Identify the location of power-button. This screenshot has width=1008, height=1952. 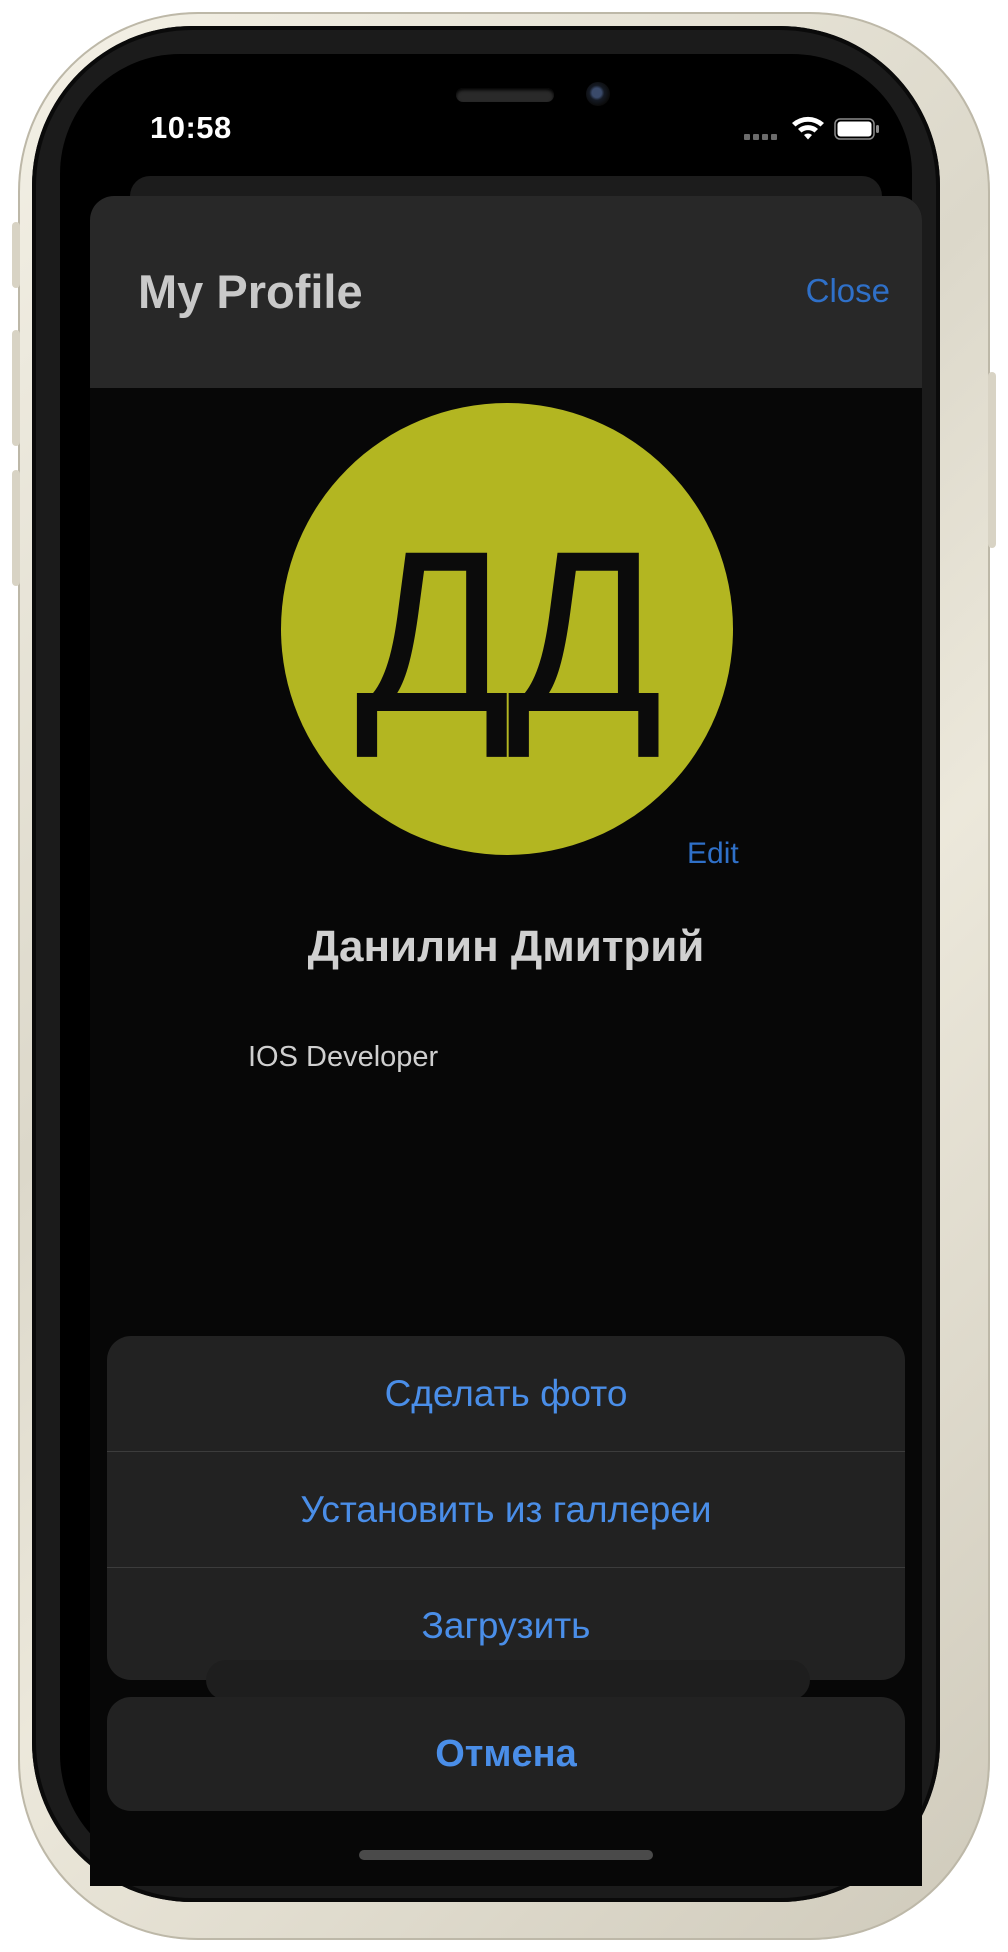
(992, 460).